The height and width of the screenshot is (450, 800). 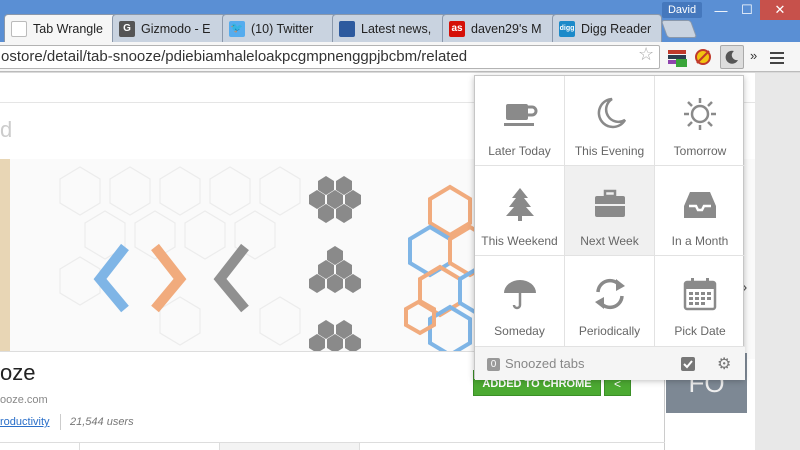 What do you see at coordinates (493, 364) in the screenshot?
I see `snoozed-count-badge: 0` at bounding box center [493, 364].